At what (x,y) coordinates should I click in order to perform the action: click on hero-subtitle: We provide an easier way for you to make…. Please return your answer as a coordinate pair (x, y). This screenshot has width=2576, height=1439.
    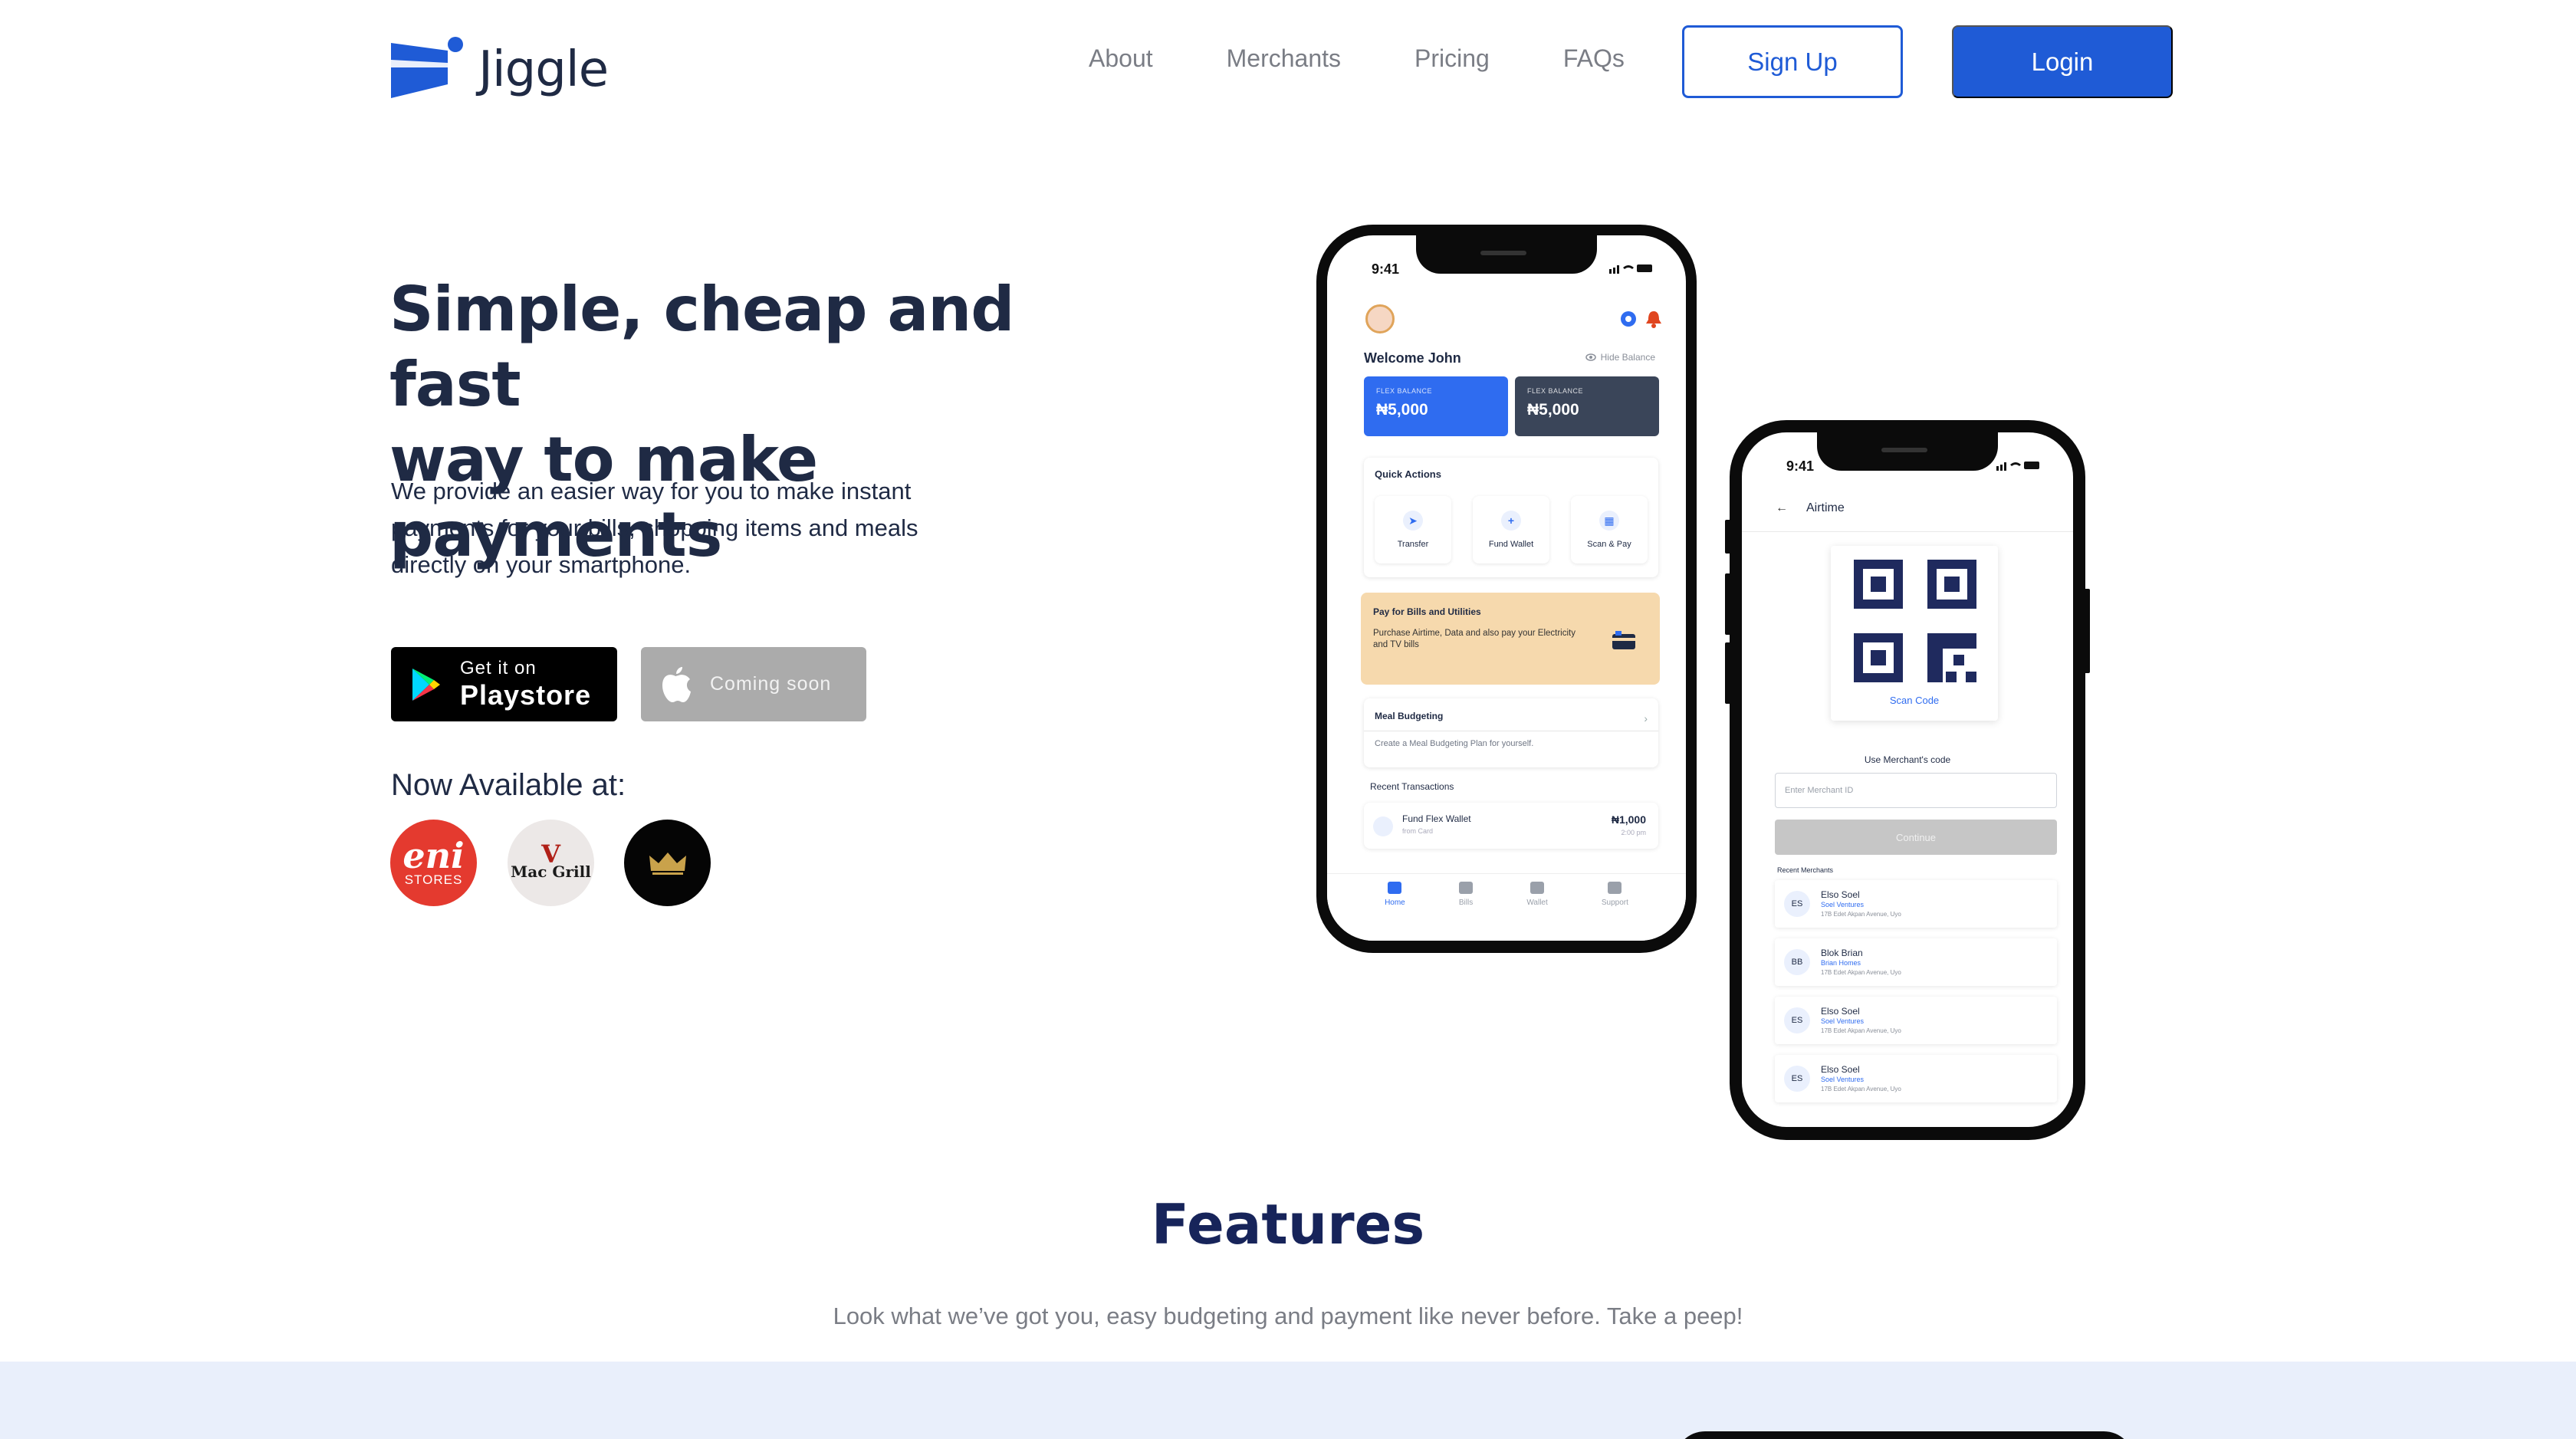
    Looking at the image, I should click on (694, 528).